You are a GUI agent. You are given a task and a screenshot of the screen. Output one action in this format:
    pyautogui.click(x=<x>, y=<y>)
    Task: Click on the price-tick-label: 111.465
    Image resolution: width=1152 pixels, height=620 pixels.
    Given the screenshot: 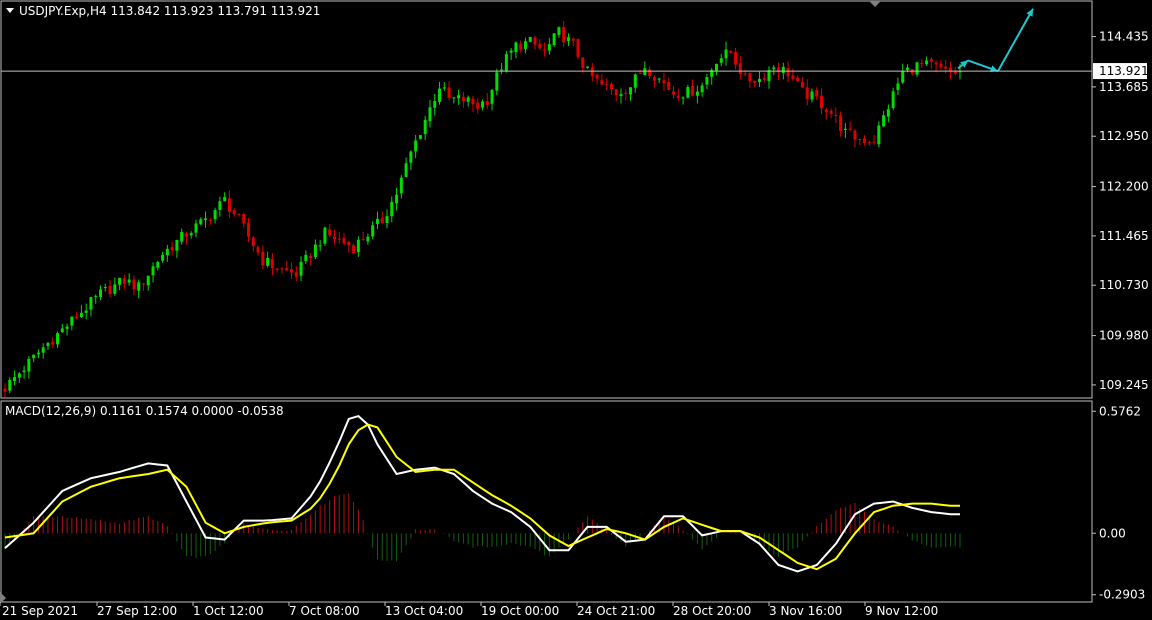 What is the action you would take?
    pyautogui.click(x=1124, y=236)
    